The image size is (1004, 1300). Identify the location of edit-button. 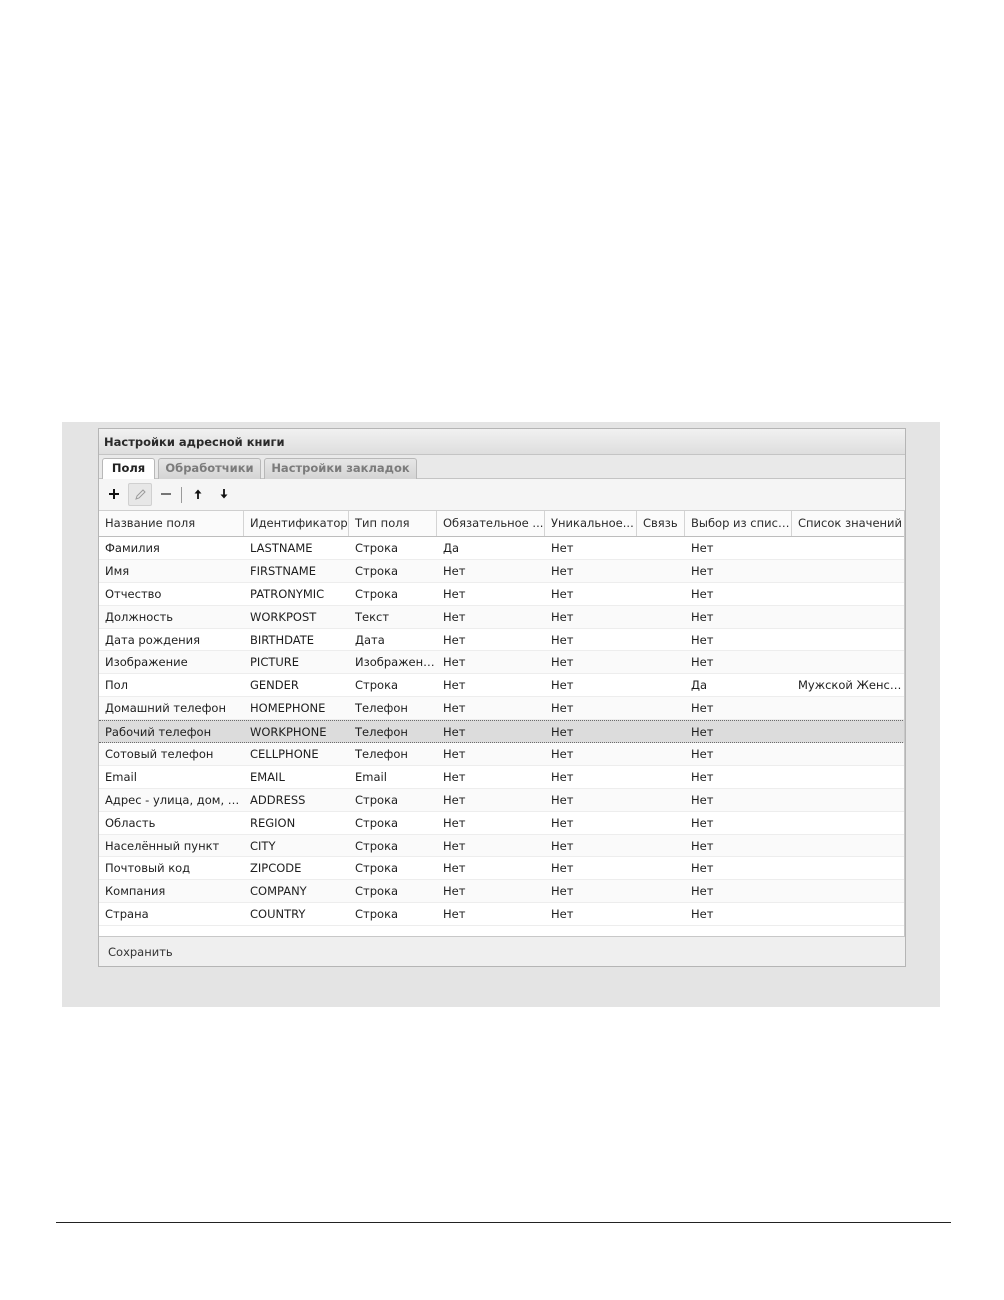
(140, 494).